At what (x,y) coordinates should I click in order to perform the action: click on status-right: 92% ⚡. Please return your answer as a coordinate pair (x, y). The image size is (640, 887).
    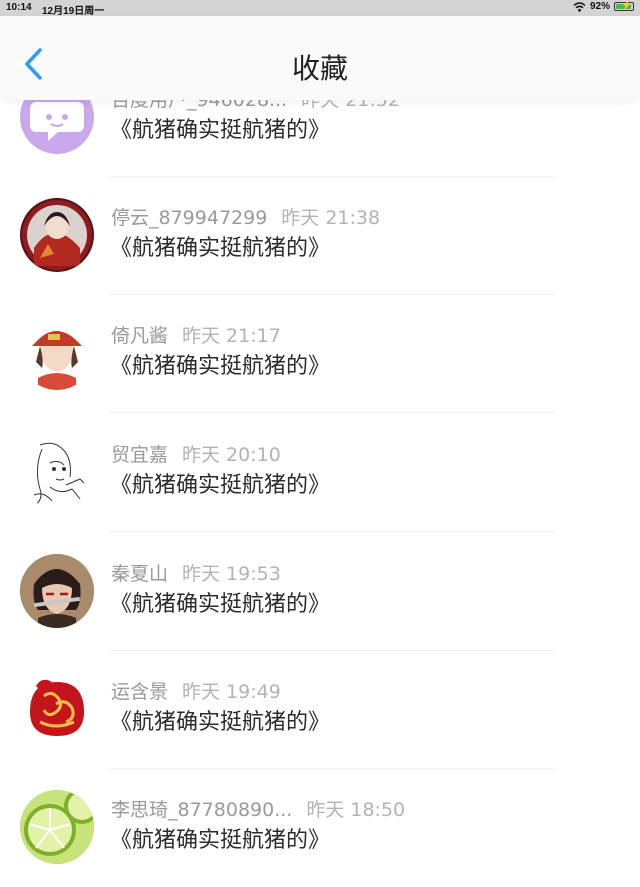
    Looking at the image, I should click on (603, 6).